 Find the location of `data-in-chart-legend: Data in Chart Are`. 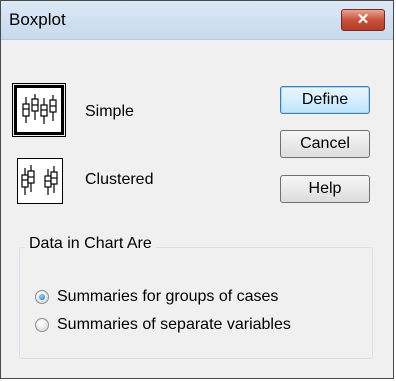

data-in-chart-legend: Data in Chart Are is located at coordinates (90, 244).